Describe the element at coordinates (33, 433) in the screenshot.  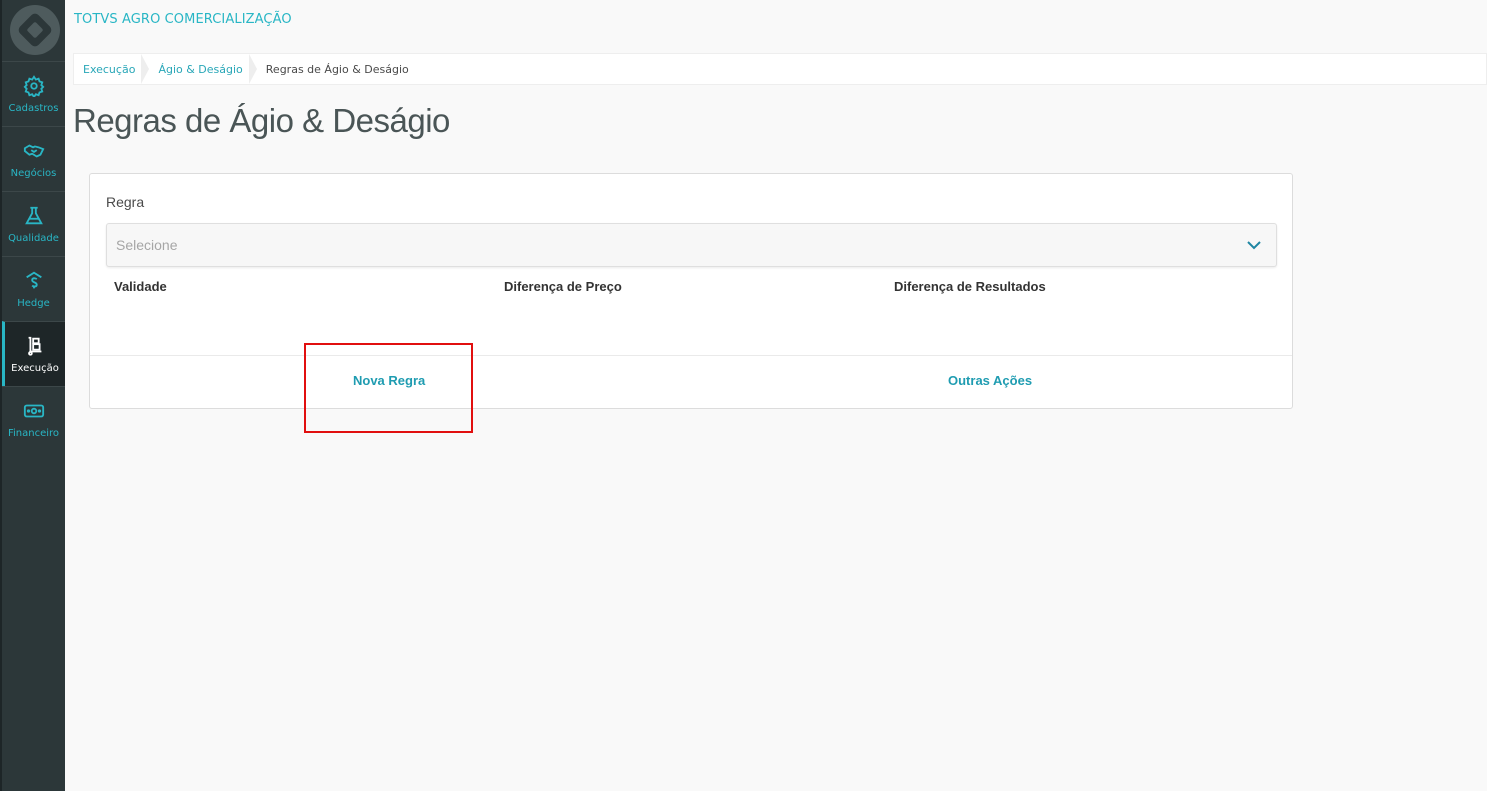
I see `sidebar-item-label: Financeiro` at that location.